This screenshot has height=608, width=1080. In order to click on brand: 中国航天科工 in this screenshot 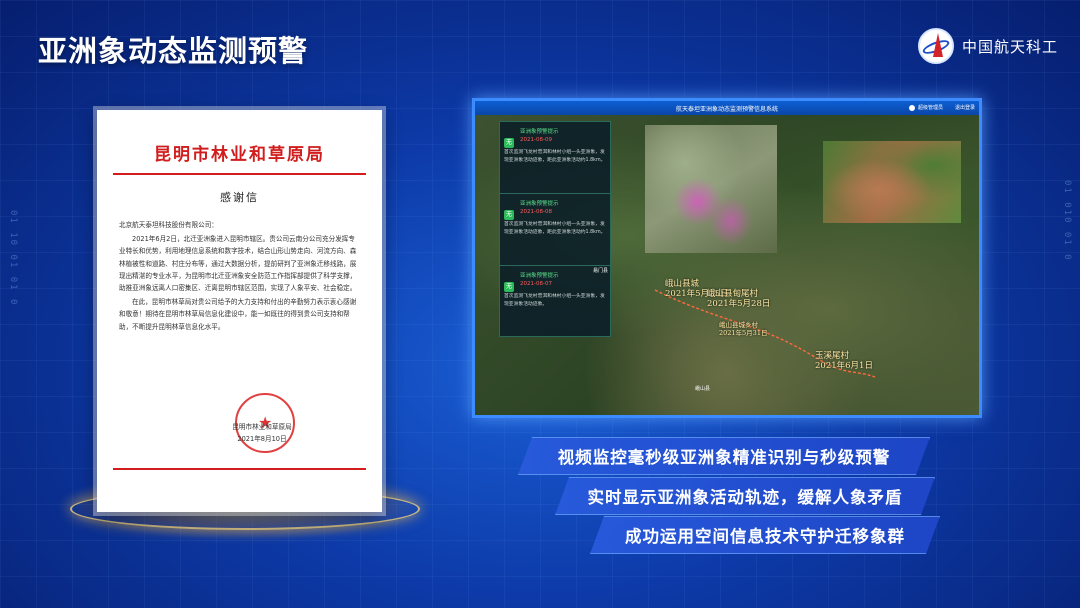, I will do `click(987, 46)`.